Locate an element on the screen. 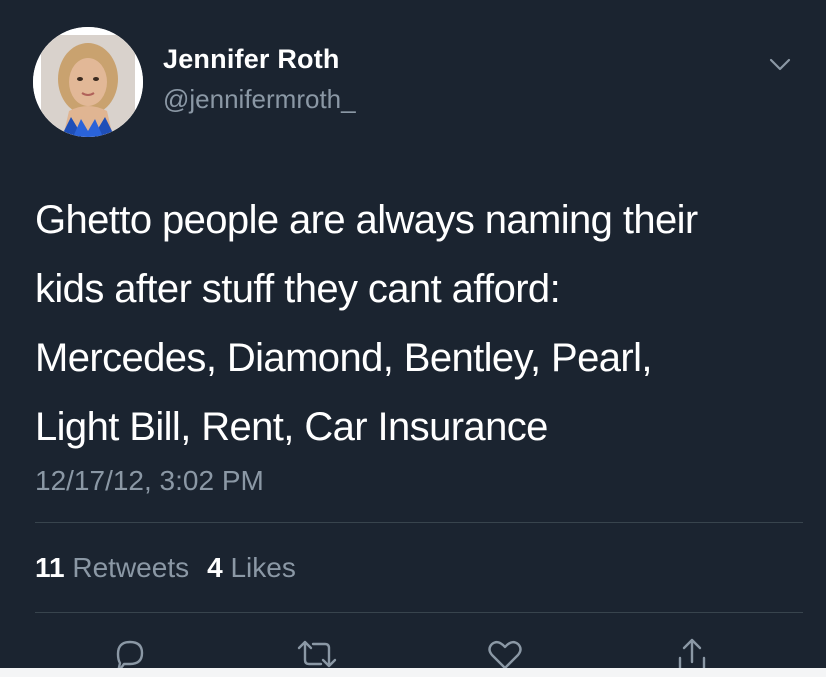 Image resolution: width=826 pixels, height=677 pixels. tweet-text-line: Light Bill, Rent, Car Insurance is located at coordinates (291, 427).